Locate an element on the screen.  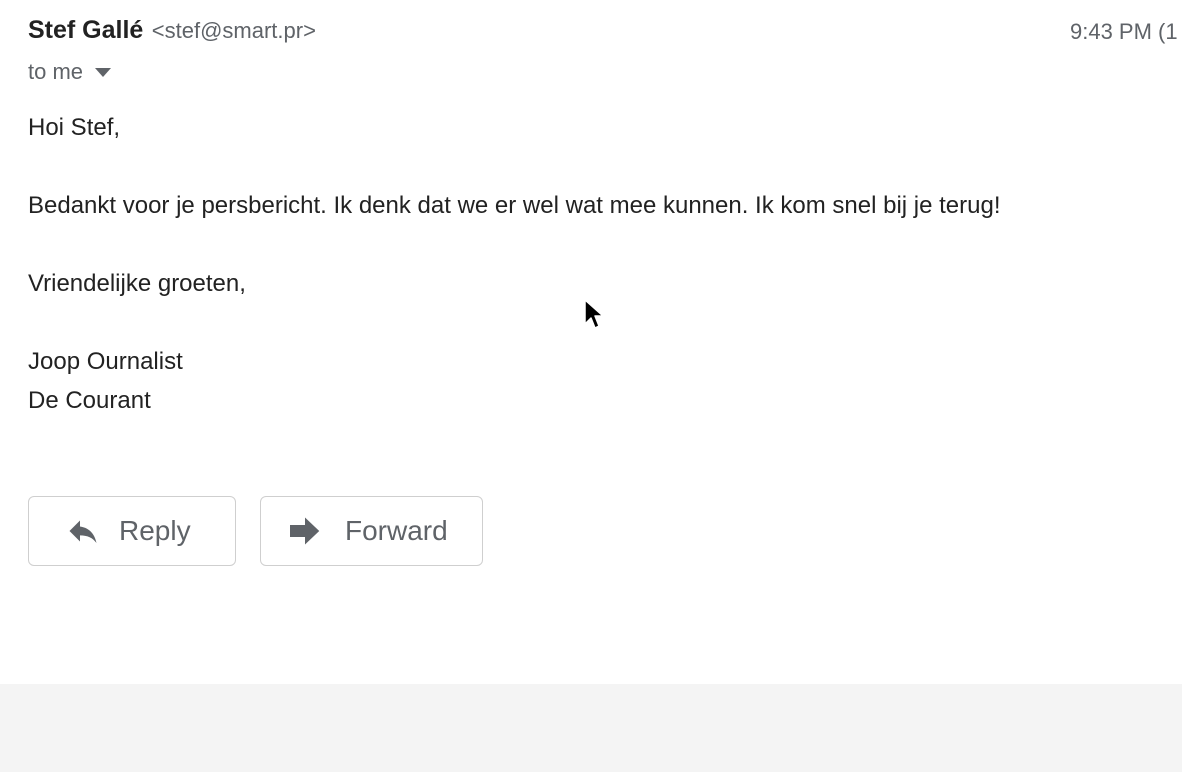
message-closing: Vriendelijke groeten, is located at coordinates (137, 283).